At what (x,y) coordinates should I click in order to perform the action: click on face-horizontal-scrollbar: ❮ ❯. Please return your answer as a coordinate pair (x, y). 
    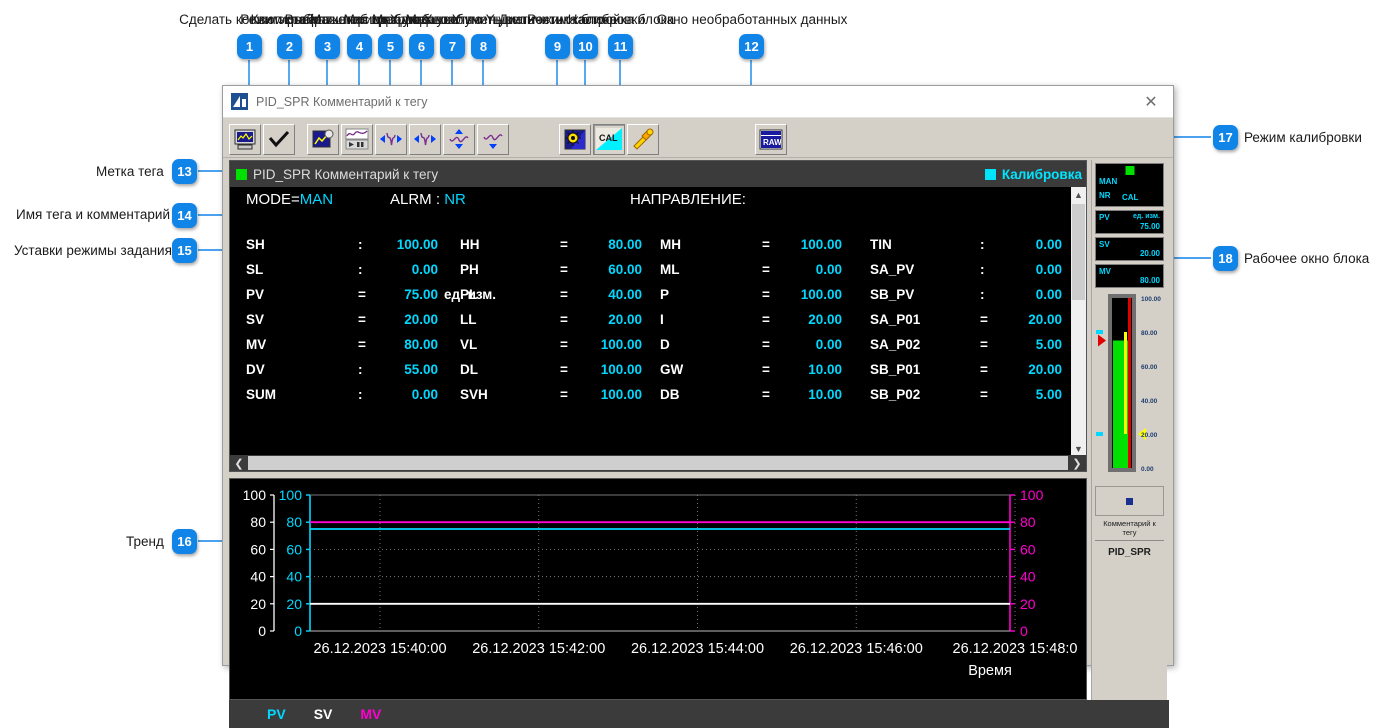
    Looking at the image, I should click on (658, 463).